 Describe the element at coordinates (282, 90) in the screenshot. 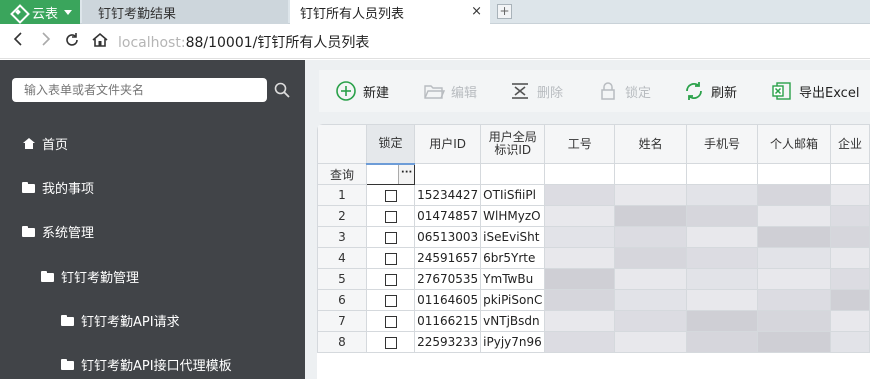

I see `search-icon` at that location.